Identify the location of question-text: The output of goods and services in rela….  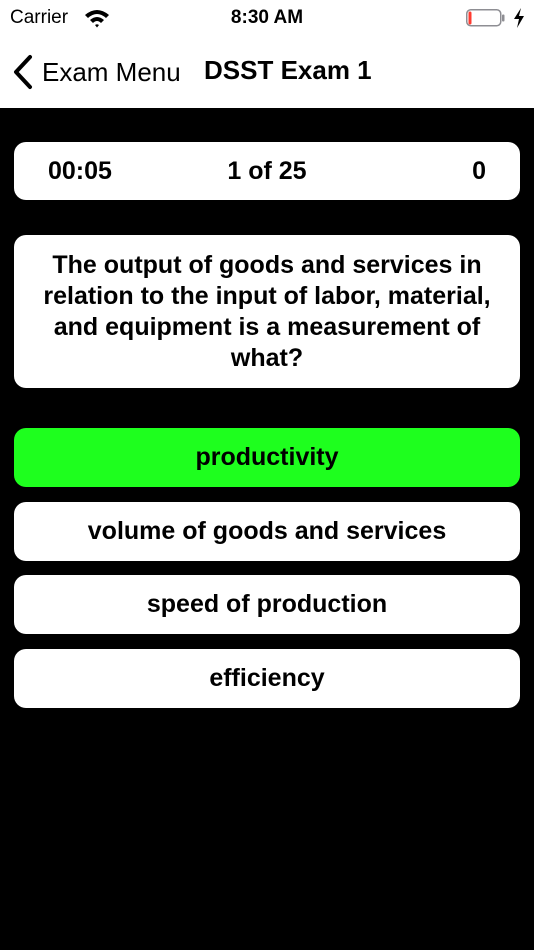
(267, 311).